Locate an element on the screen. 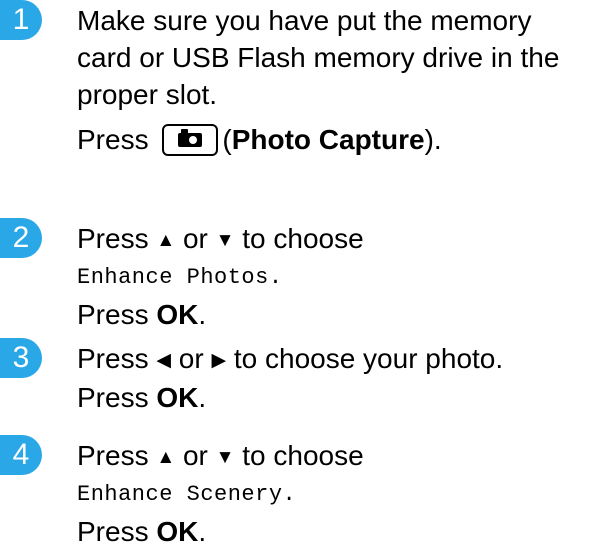 The width and height of the screenshot is (610, 557). step-number: 1 is located at coordinates (21, 19).